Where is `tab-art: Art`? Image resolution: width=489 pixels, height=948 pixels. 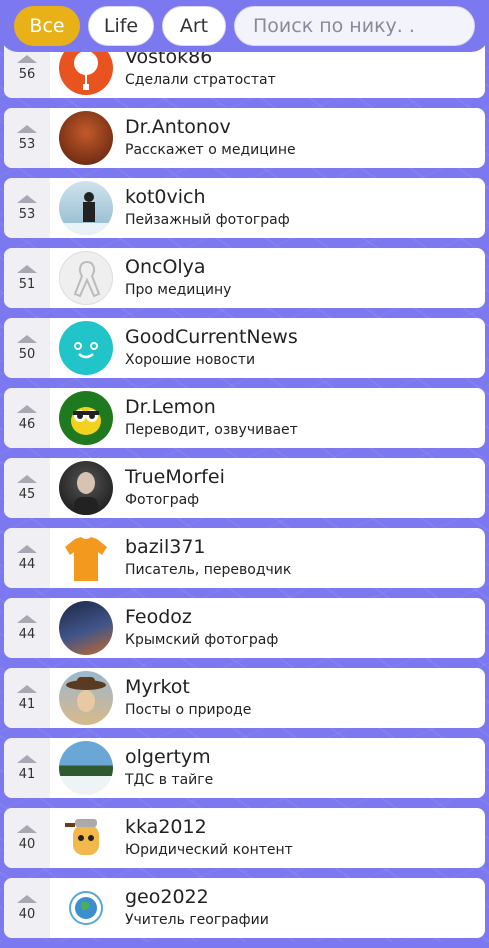
tab-art: Art is located at coordinates (194, 26).